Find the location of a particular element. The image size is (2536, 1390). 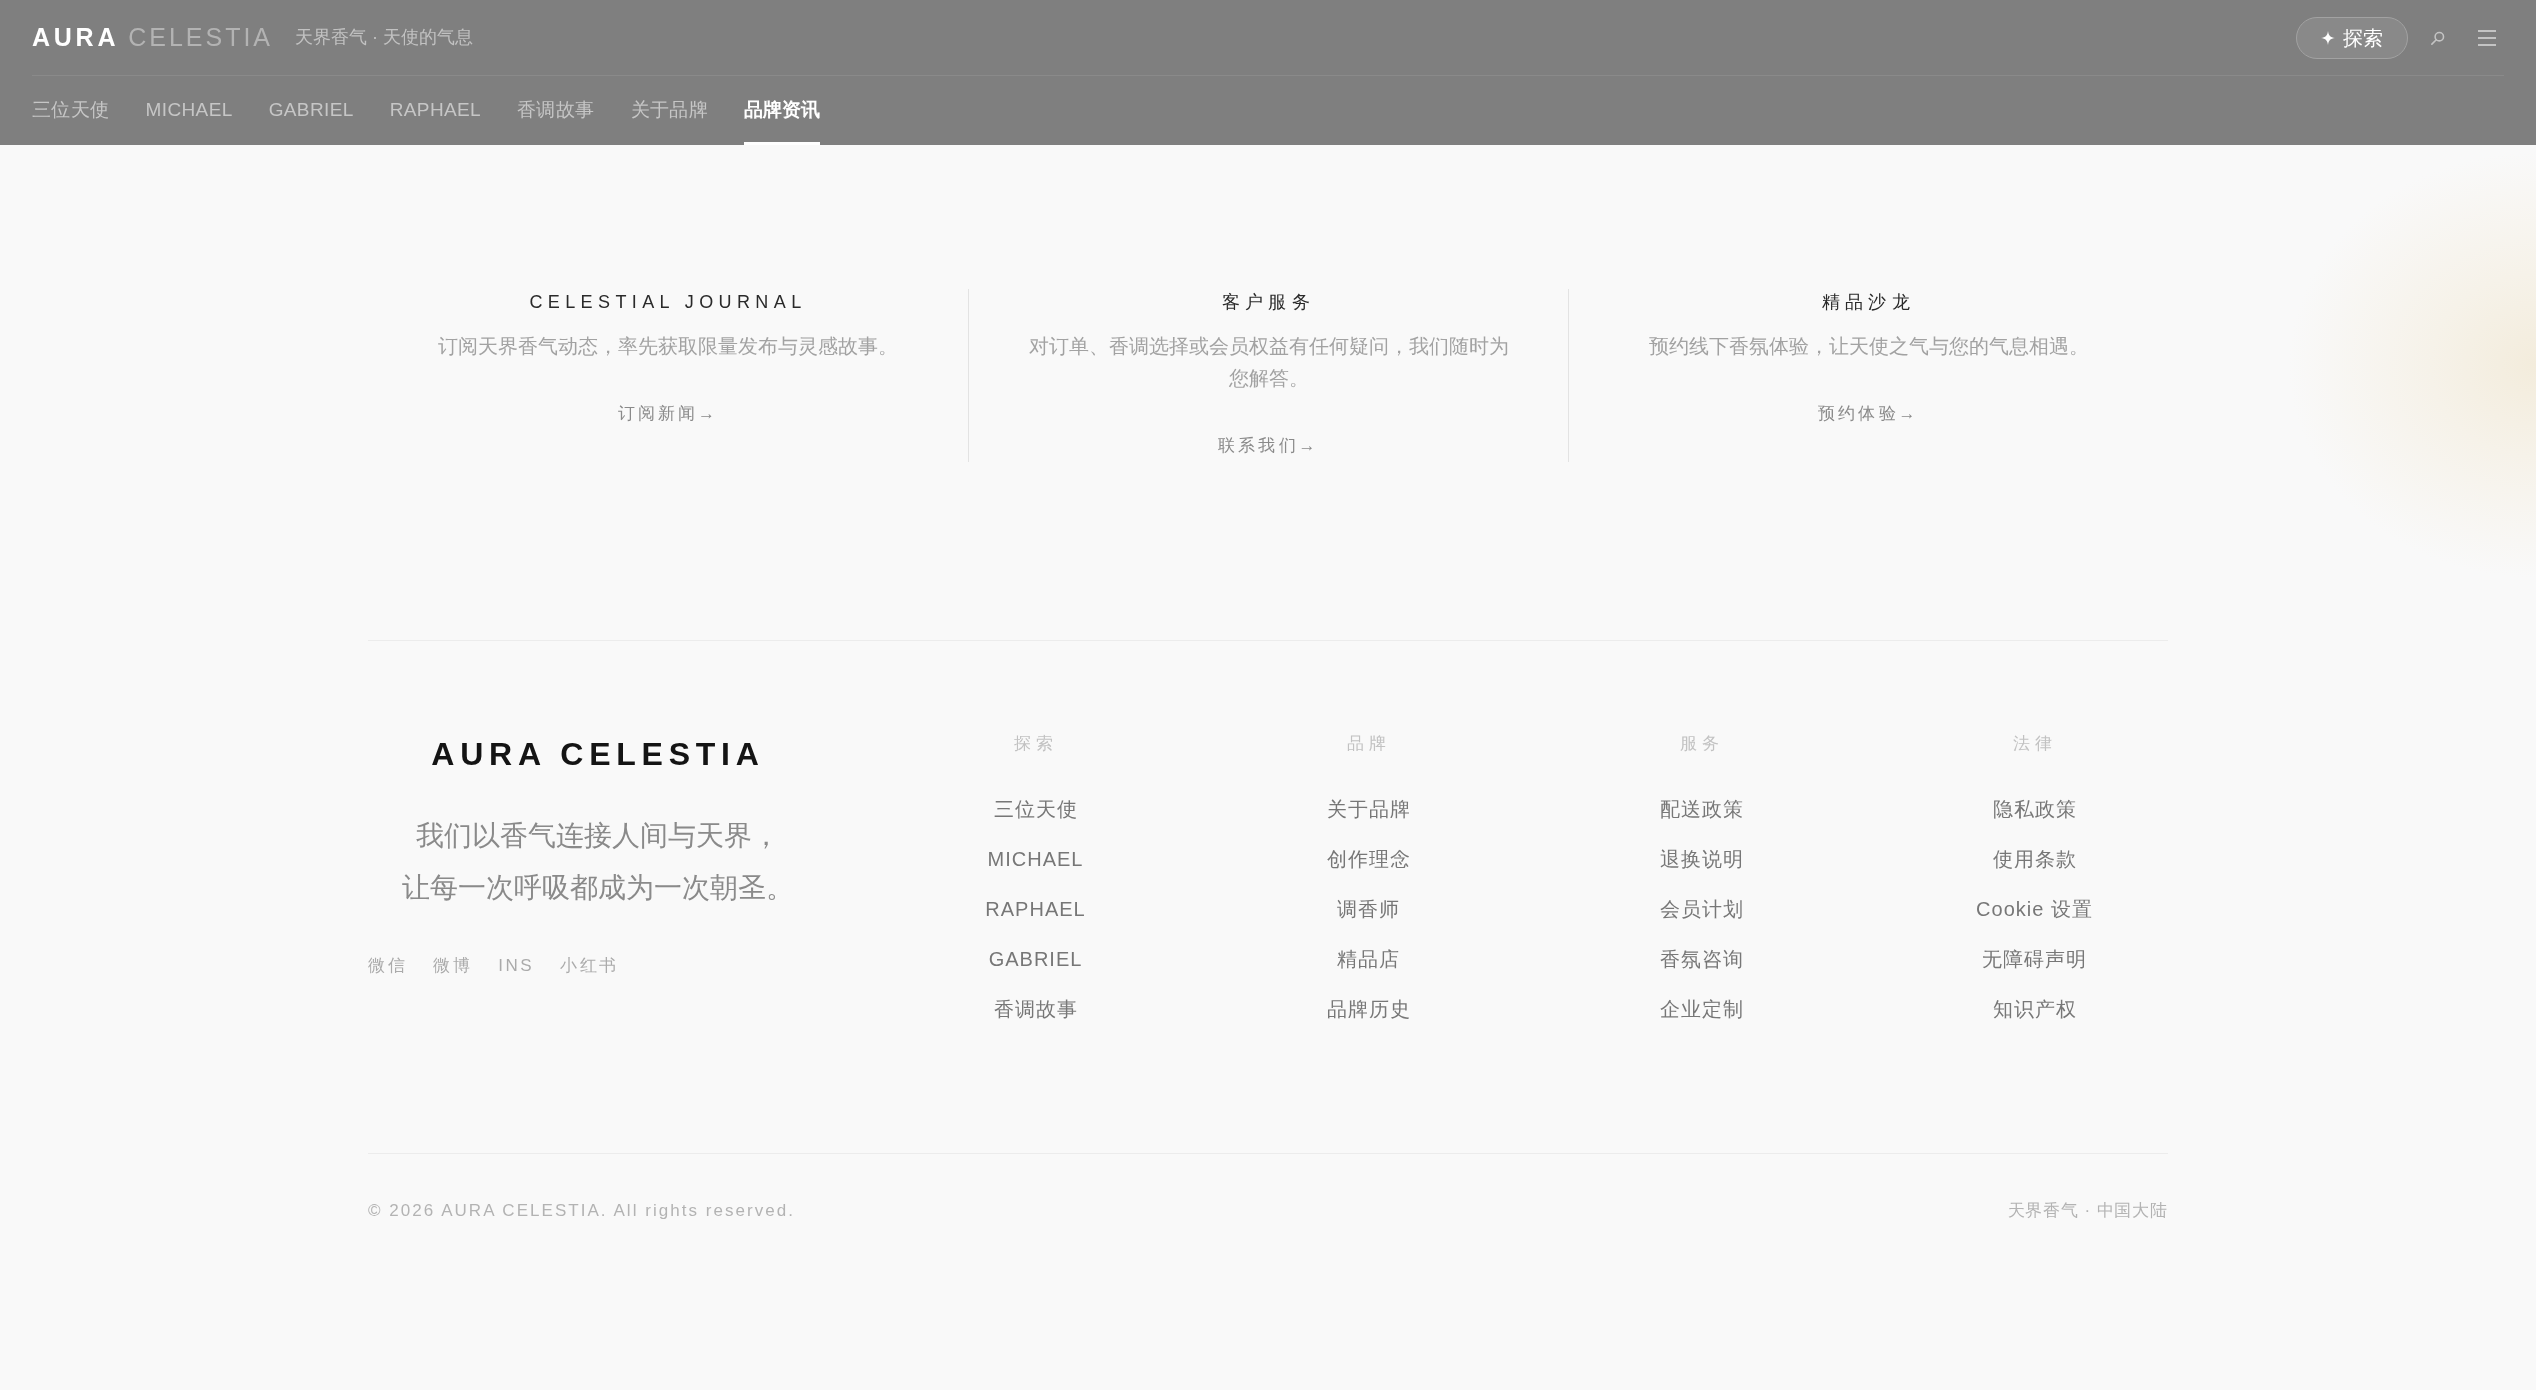

footer-link: GABRIEL is located at coordinates (1035, 959).